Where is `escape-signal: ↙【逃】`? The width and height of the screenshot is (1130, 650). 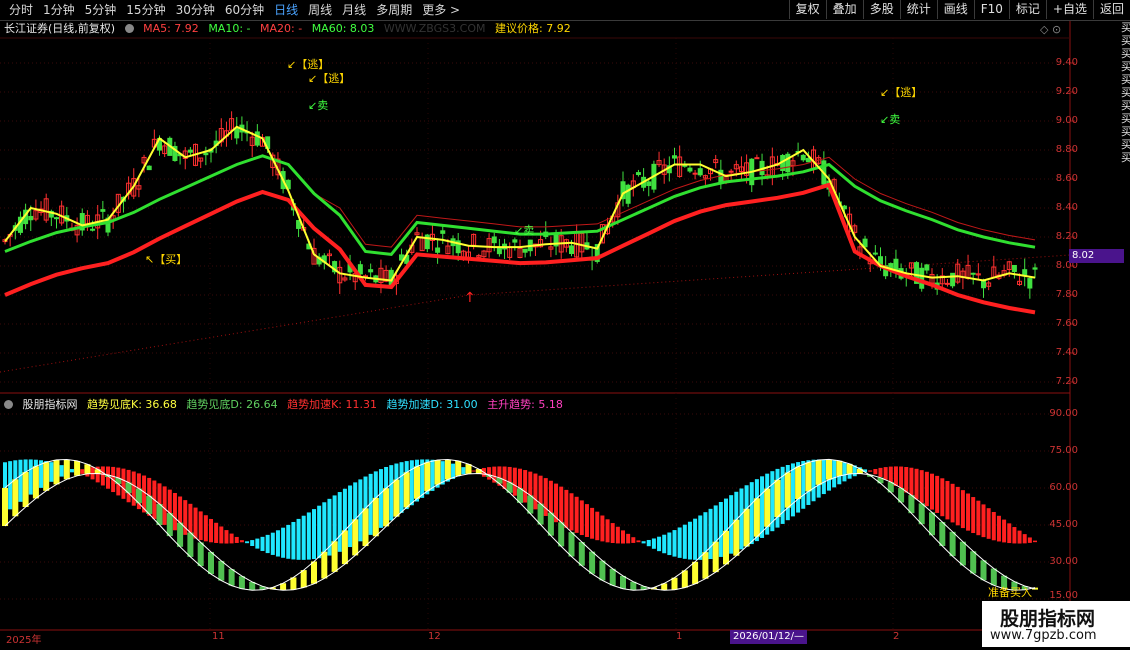 escape-signal: ↙【逃】 is located at coordinates (329, 78).